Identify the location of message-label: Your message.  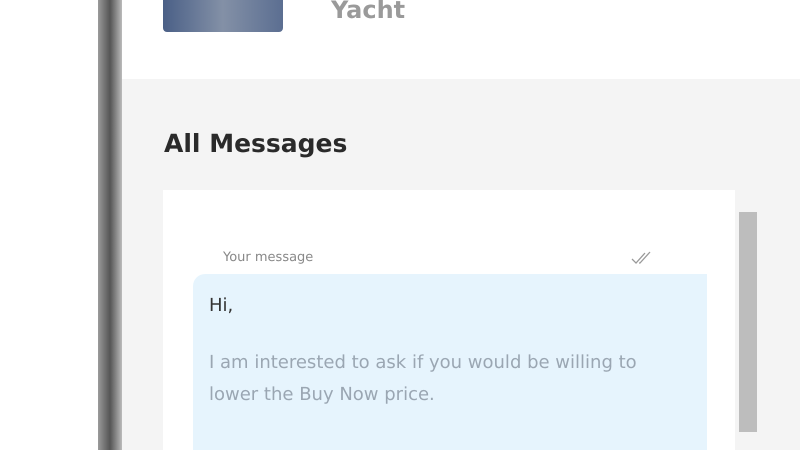
(268, 258).